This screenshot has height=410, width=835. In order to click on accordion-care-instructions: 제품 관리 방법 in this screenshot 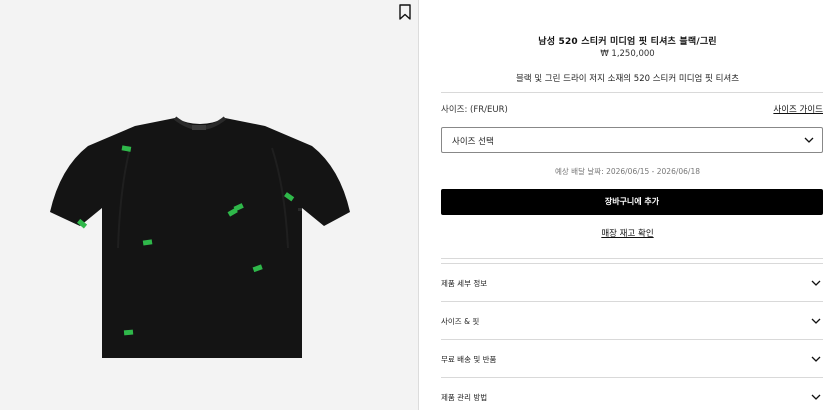, I will do `click(632, 393)`.